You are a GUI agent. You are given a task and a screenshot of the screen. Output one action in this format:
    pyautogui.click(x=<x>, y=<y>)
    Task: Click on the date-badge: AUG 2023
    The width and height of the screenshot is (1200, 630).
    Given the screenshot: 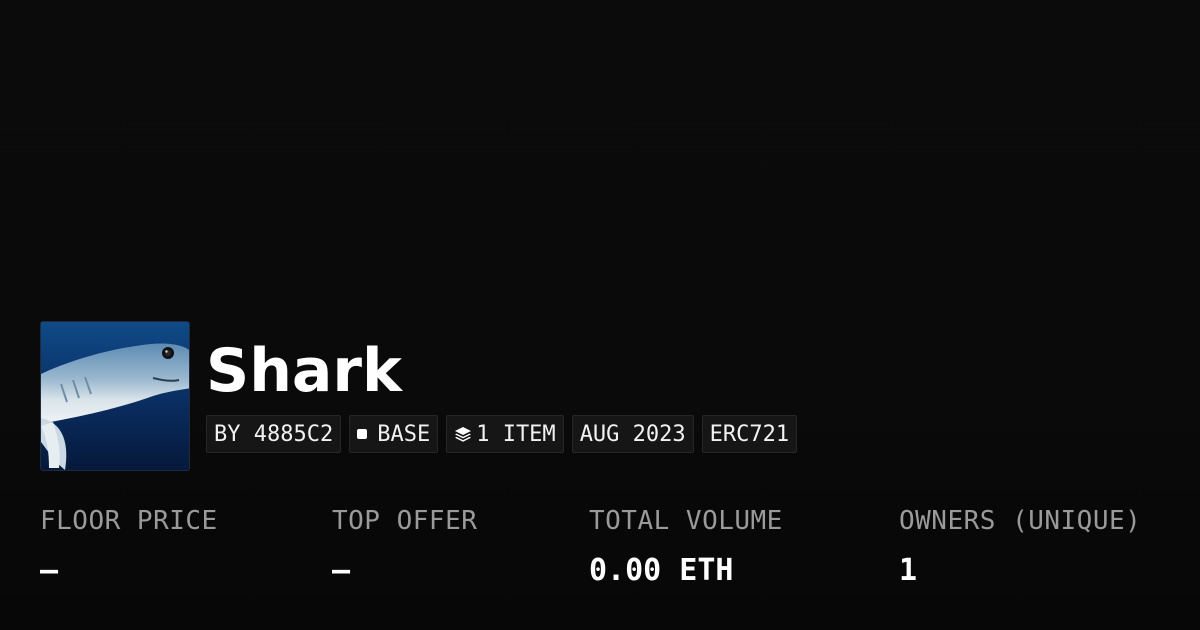 What is the action you would take?
    pyautogui.click(x=632, y=434)
    